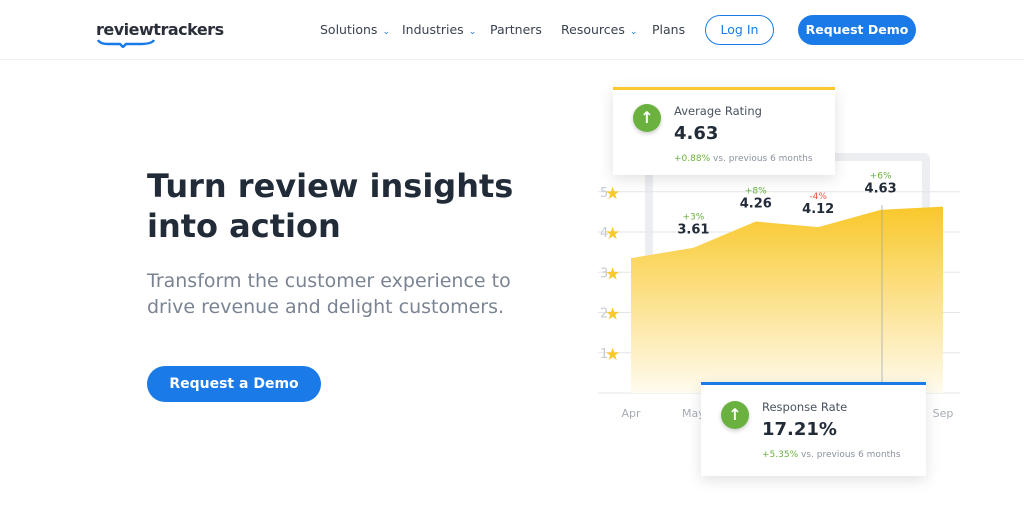 The width and height of the screenshot is (1024, 510). I want to click on change-label: -4%, so click(818, 197).